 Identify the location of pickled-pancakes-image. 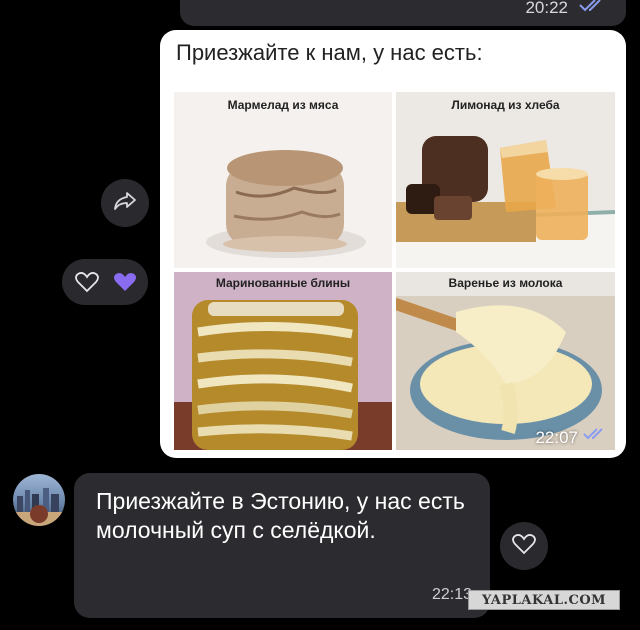
(283, 361).